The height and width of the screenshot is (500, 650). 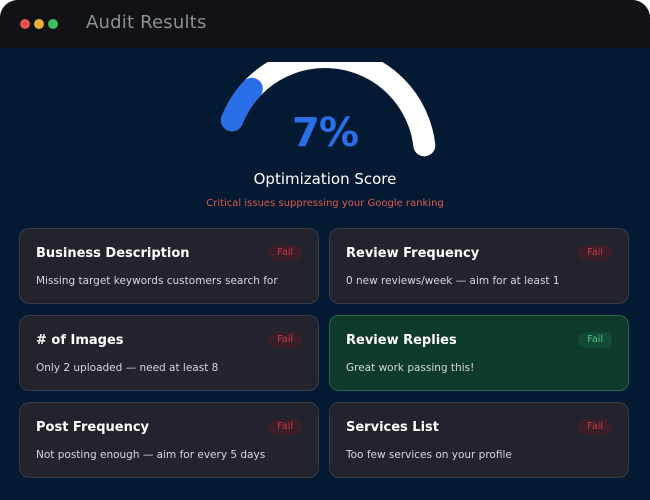 What do you see at coordinates (413, 253) in the screenshot?
I see `card-title: Review Frequency` at bounding box center [413, 253].